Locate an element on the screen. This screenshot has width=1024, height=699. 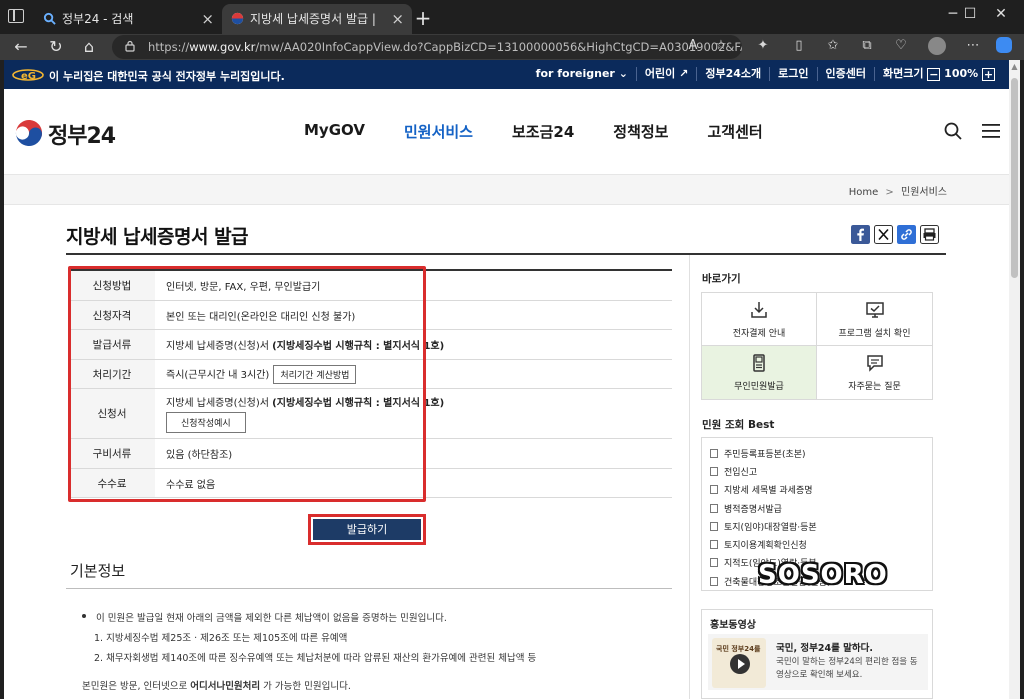
shortcut-faq: 자주묻는 질문 is located at coordinates (874, 372).